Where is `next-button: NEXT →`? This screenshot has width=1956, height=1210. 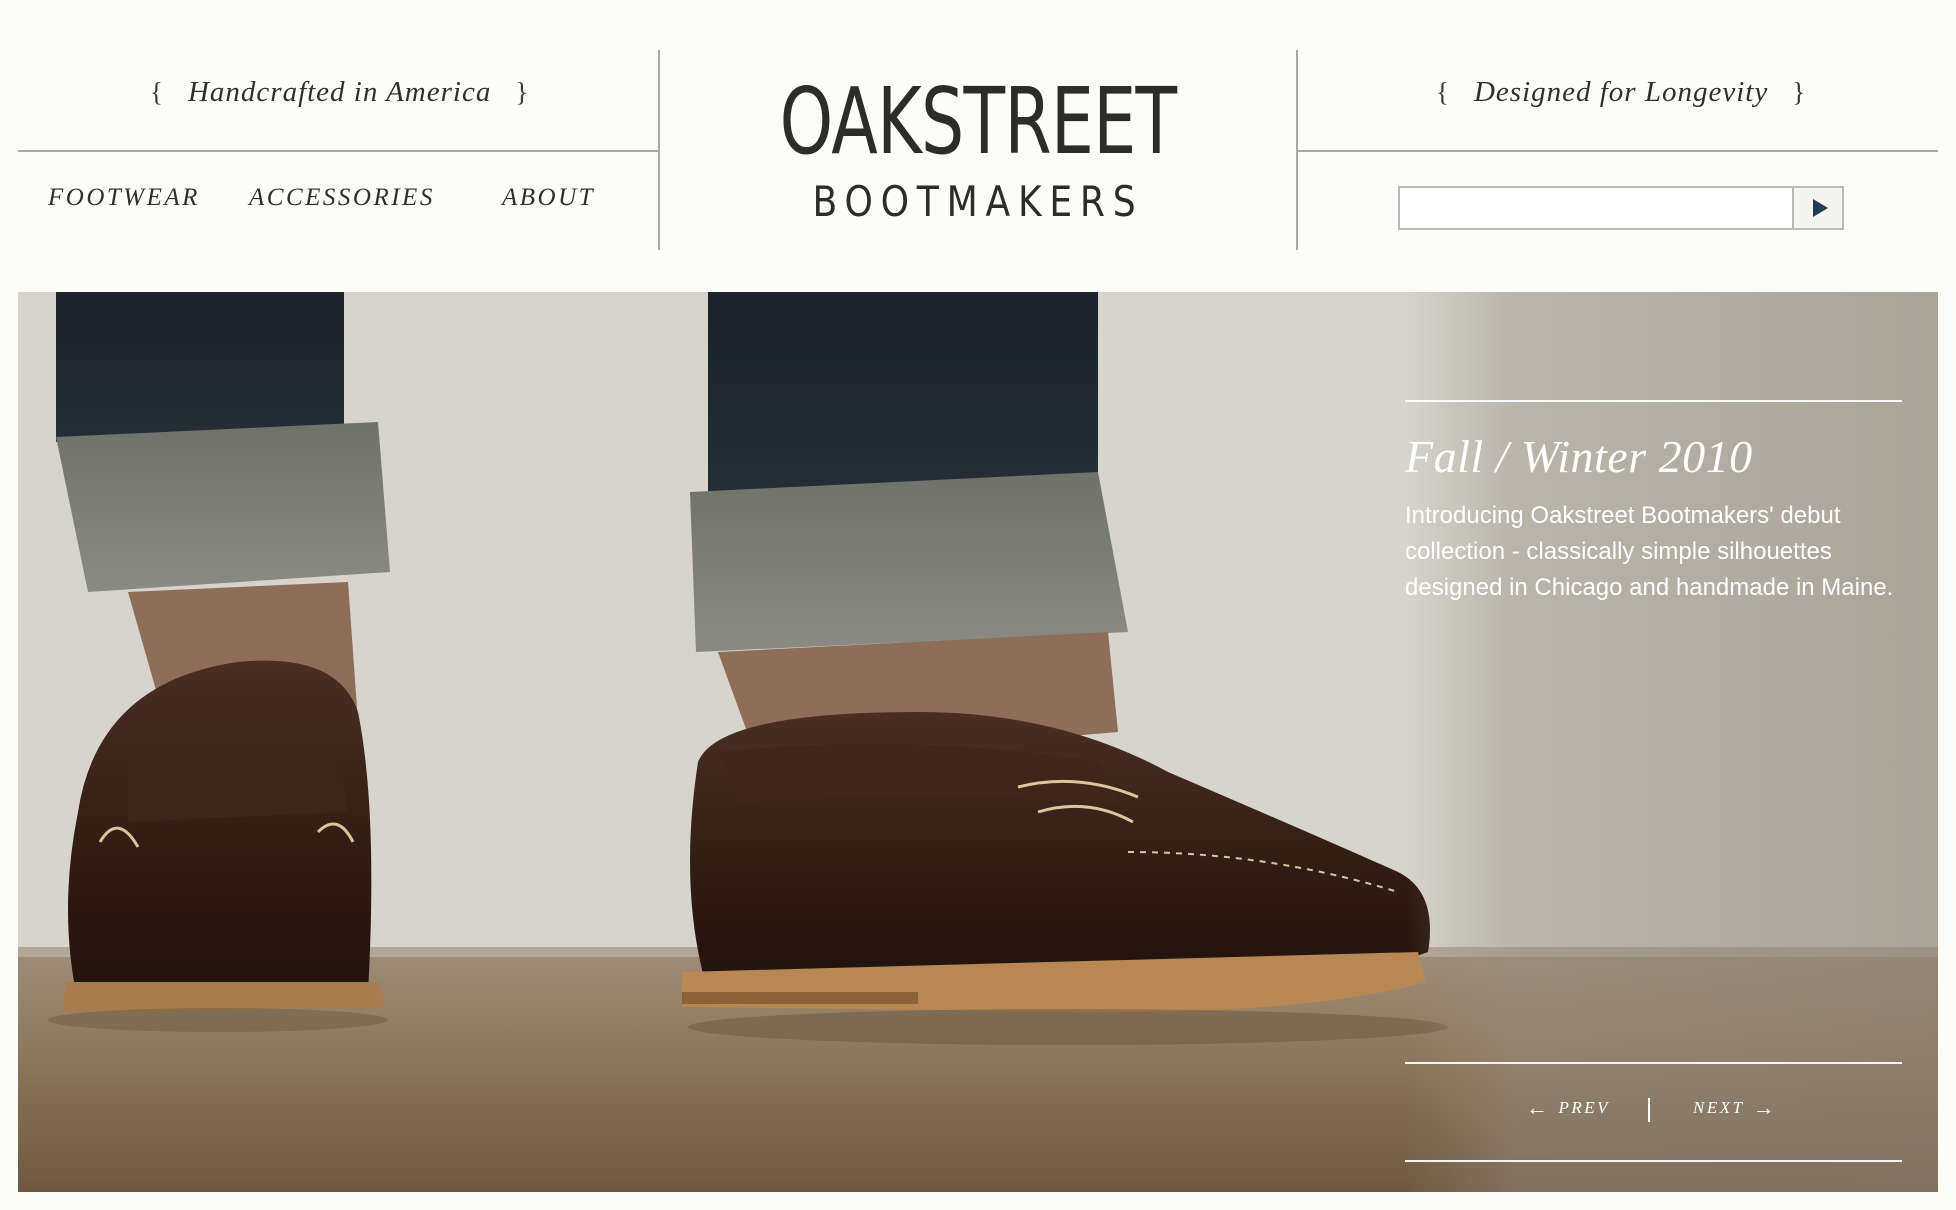
next-button: NEXT → is located at coordinates (1735, 1107).